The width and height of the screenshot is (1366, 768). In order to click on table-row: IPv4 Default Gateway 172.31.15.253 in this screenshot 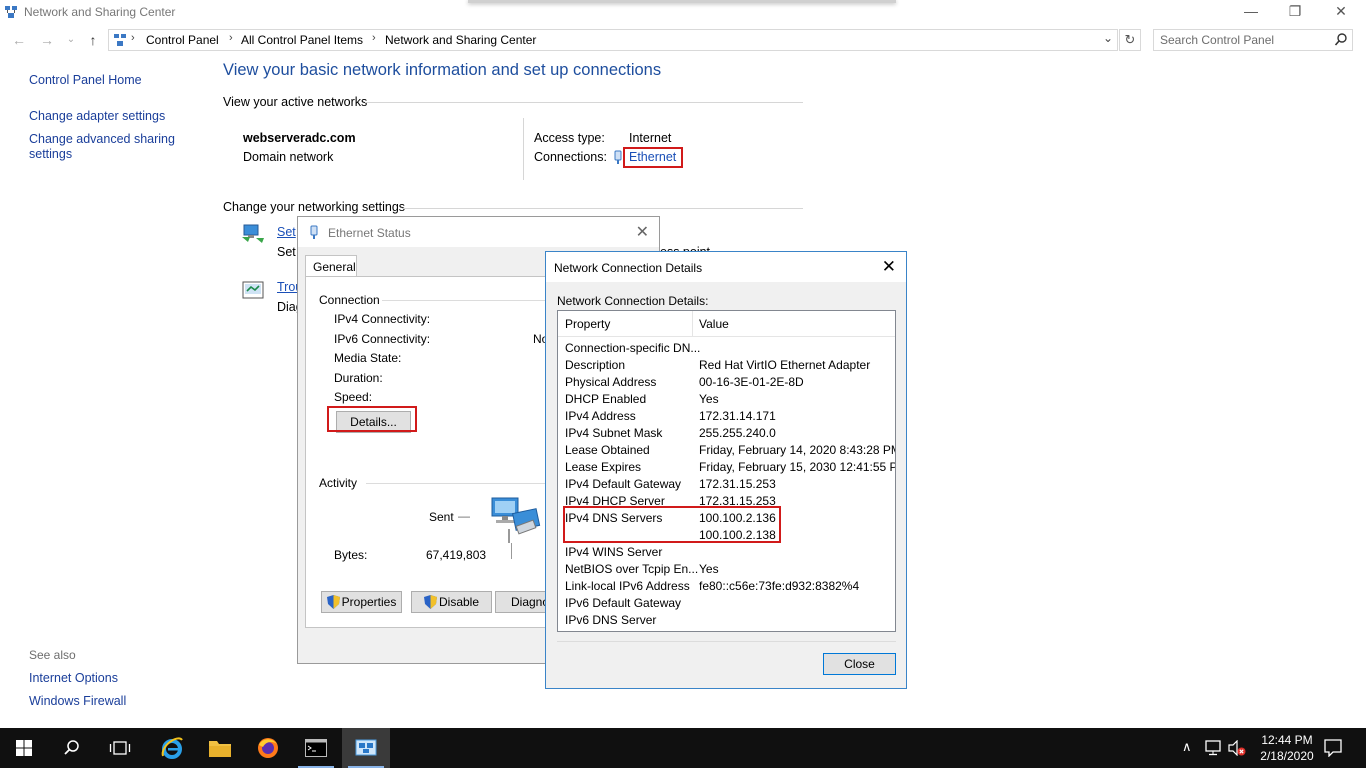, I will do `click(726, 483)`.